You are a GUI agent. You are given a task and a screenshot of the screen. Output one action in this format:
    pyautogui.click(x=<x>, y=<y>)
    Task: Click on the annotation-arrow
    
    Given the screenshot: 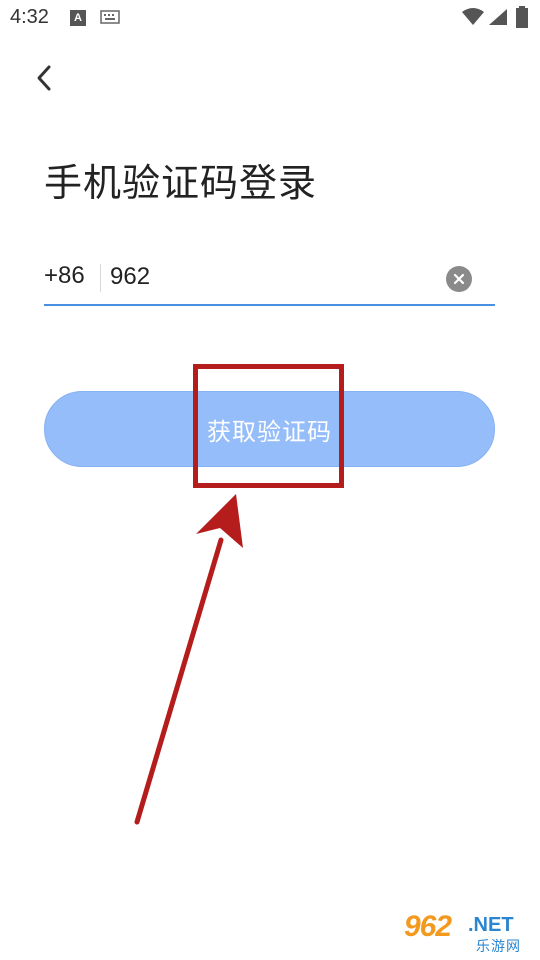 What is the action you would take?
    pyautogui.click(x=188, y=659)
    